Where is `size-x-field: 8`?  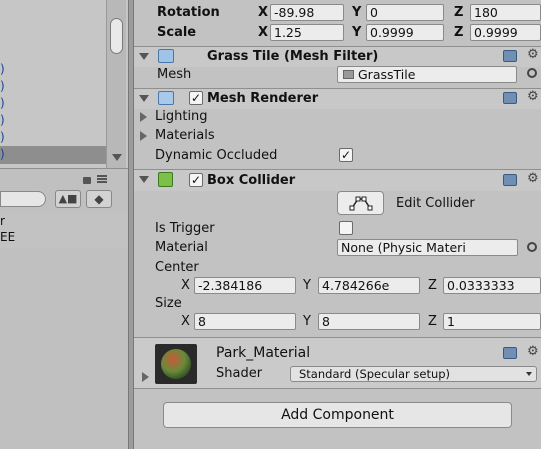
size-x-field: 8 is located at coordinates (245, 321).